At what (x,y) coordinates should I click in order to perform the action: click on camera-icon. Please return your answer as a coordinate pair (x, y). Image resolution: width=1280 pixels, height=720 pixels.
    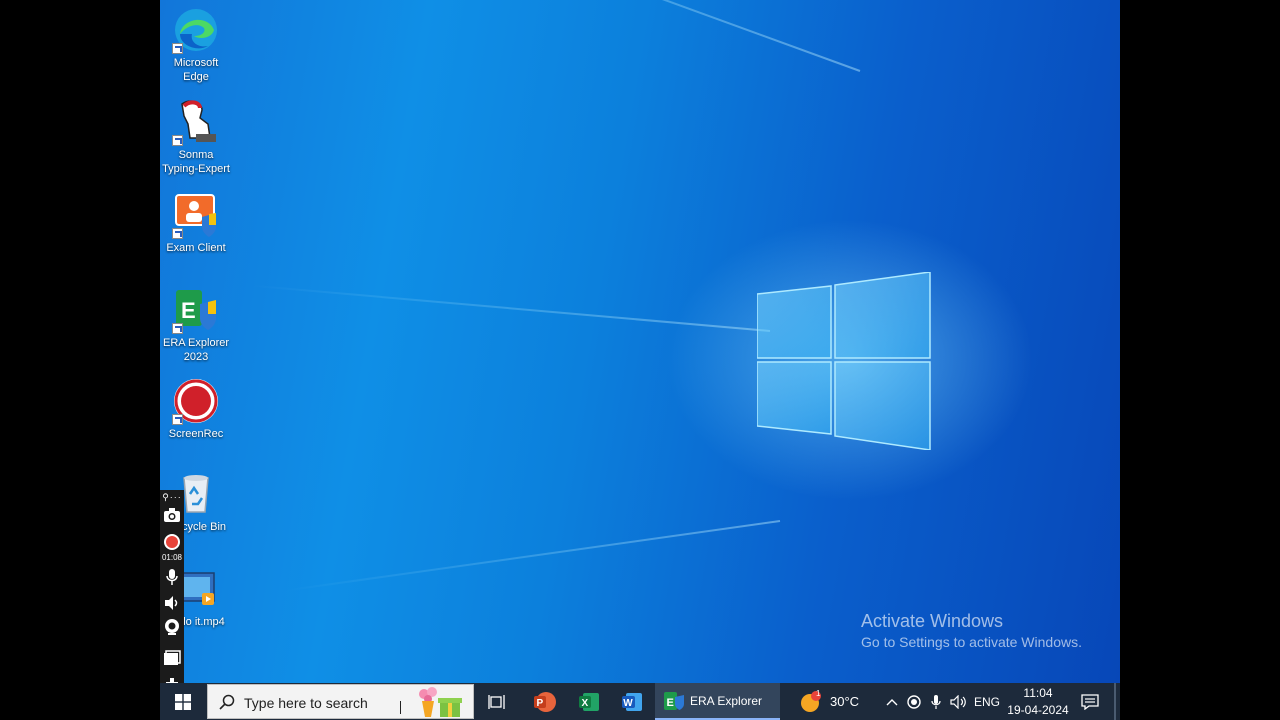
    Looking at the image, I should click on (172, 517).